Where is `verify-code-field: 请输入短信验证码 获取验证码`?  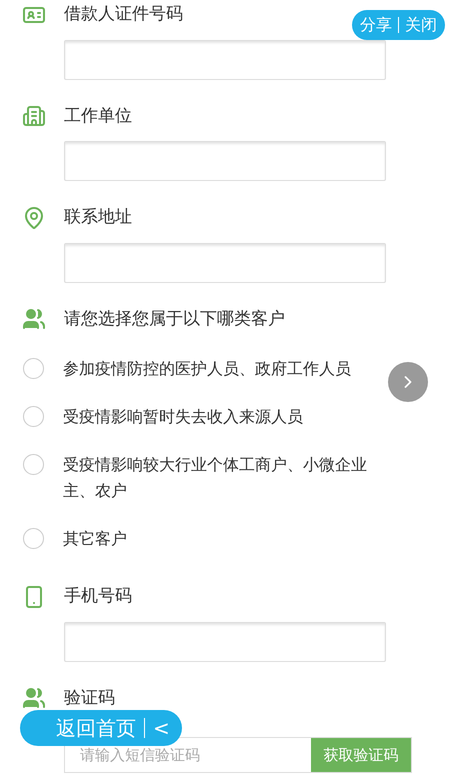
verify-code-field: 请输入短信验证码 获取验证码 is located at coordinates (238, 755).